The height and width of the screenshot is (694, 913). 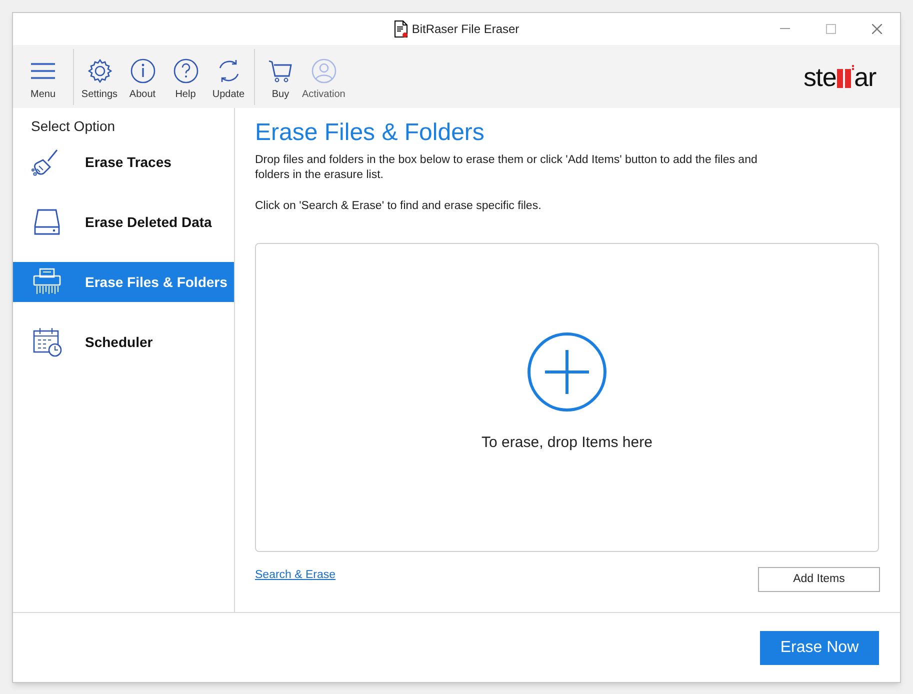 I want to click on toolbar-button: Buy, so click(x=280, y=76).